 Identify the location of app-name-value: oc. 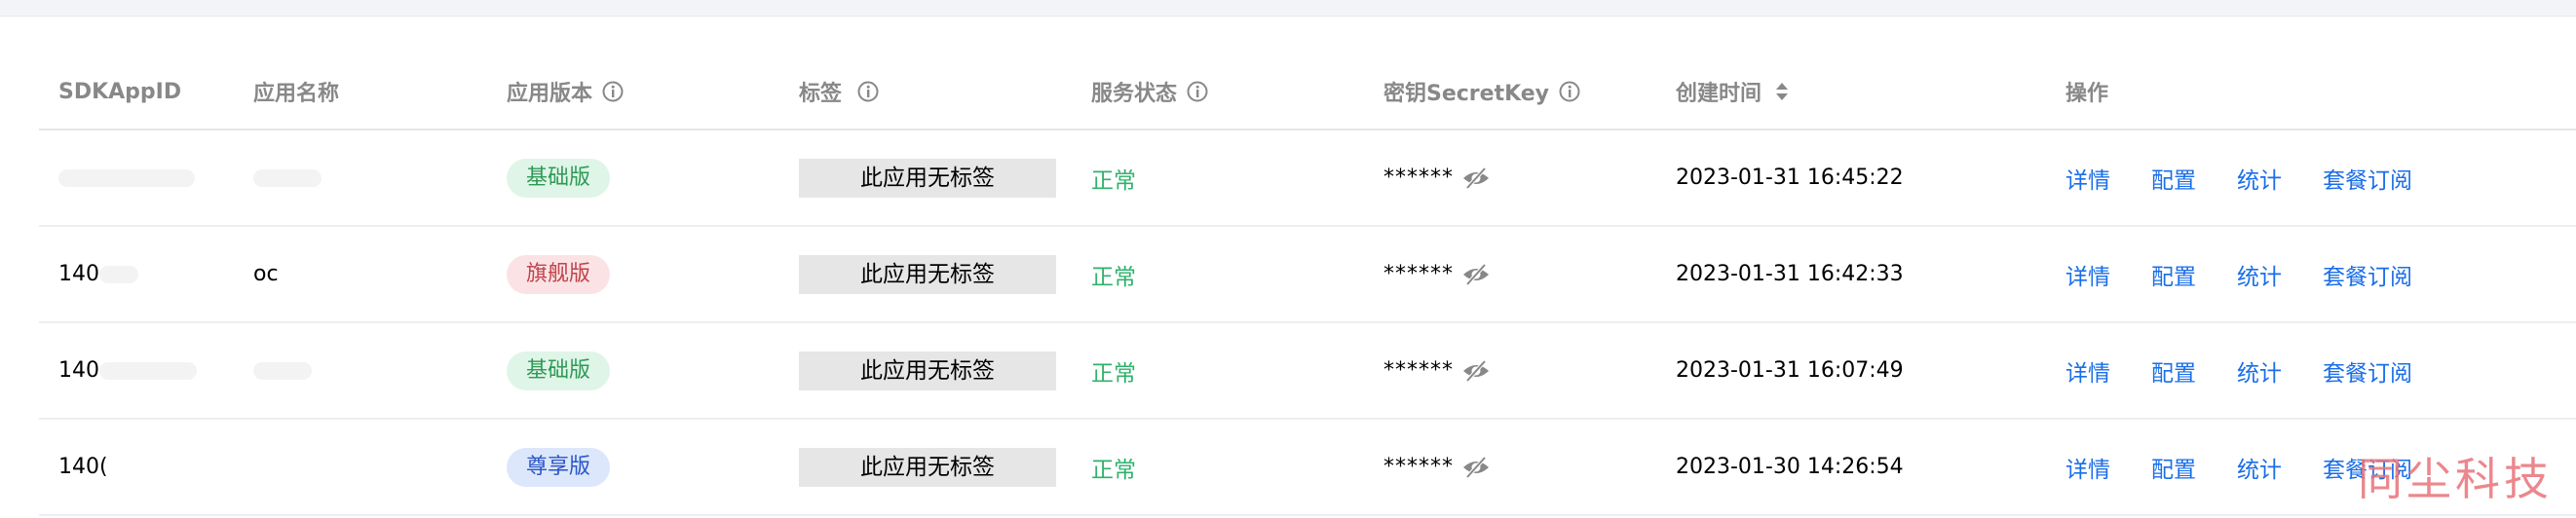
(266, 274).